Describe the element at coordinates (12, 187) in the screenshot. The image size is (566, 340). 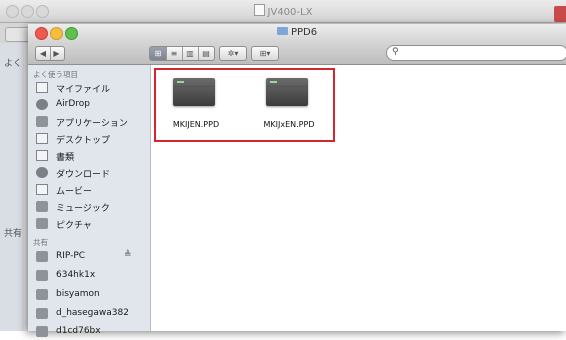
I see `background-sidebar: よく 共有` at that location.